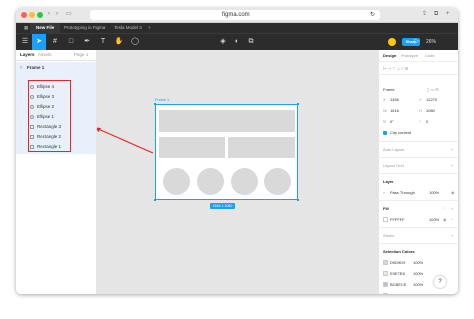  What do you see at coordinates (55, 42) in the screenshot?
I see `frame-tool-icon: #` at bounding box center [55, 42].